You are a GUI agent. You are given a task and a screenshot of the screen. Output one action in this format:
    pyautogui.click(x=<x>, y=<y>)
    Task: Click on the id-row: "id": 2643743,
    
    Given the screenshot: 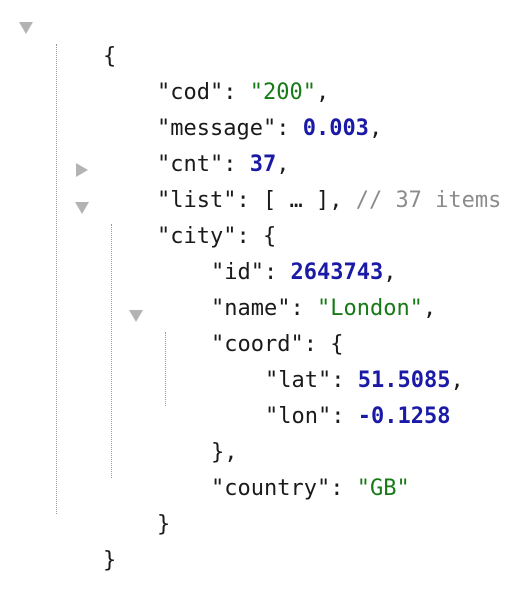 What is the action you would take?
    pyautogui.click(x=303, y=272)
    